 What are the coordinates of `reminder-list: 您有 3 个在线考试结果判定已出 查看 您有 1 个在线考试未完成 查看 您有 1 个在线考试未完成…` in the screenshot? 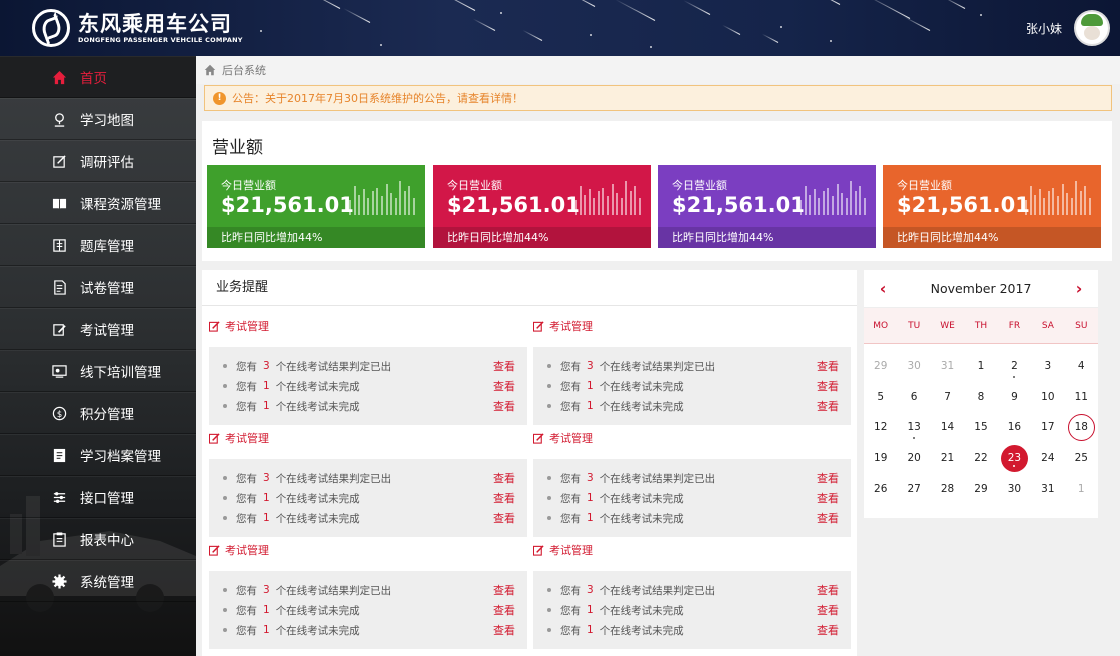 It's located at (692, 386).